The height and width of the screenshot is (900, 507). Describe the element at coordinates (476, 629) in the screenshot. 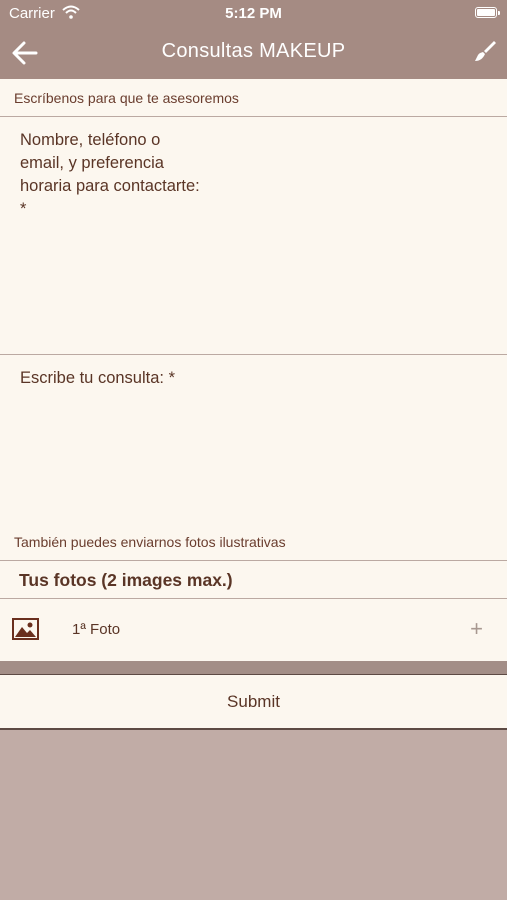

I see `plus-icon: +` at that location.